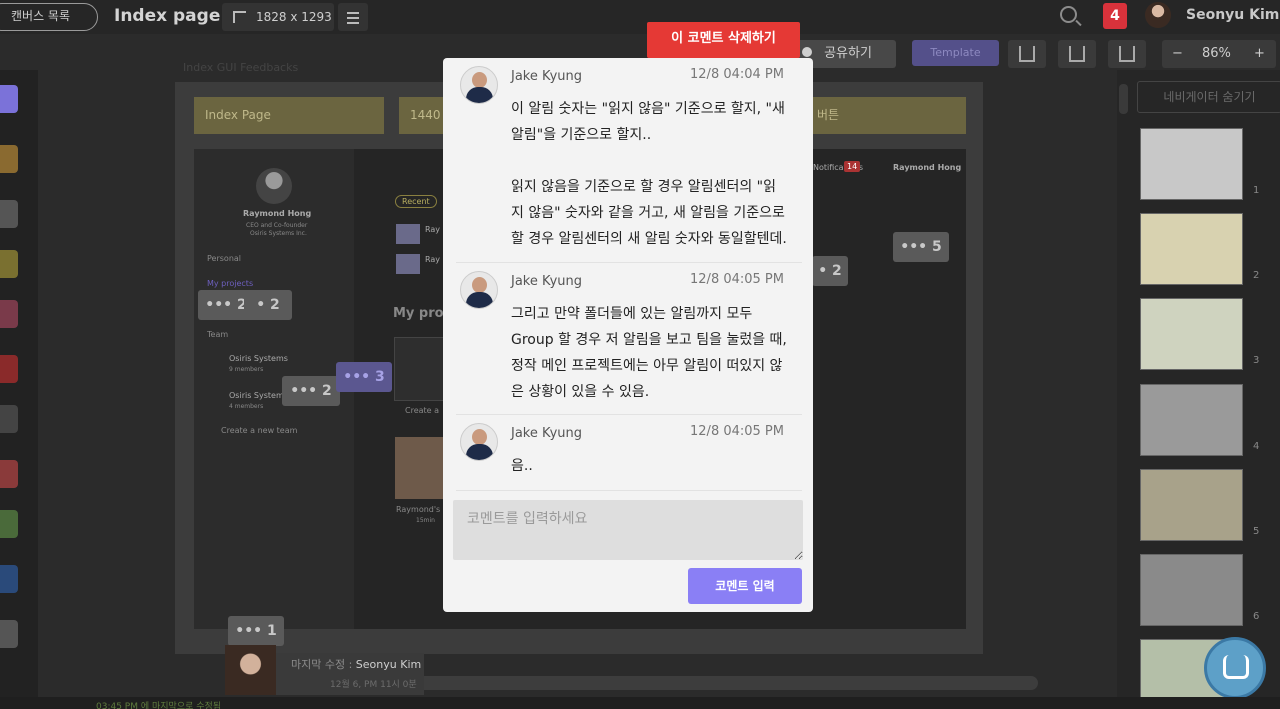 The height and width of the screenshot is (709, 1280). I want to click on download-button, so click(1027, 54).